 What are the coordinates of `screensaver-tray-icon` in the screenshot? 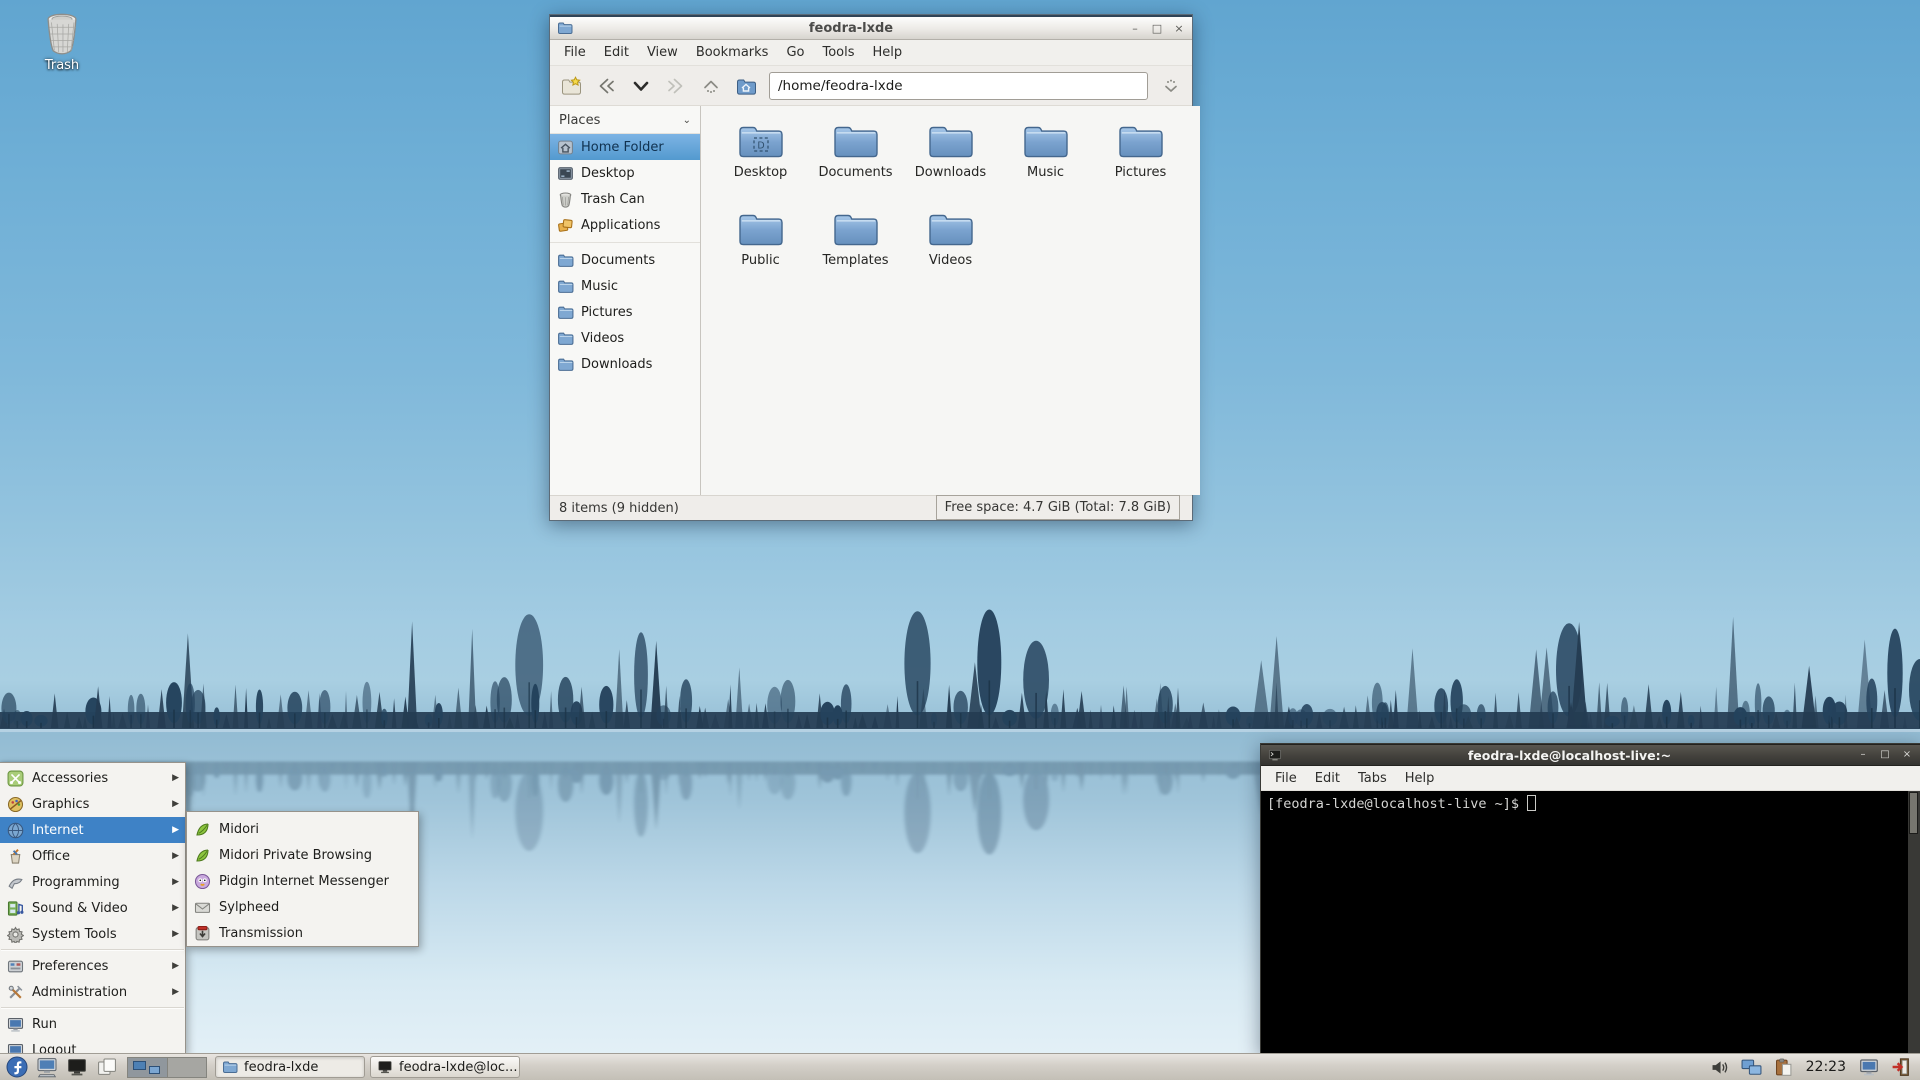 It's located at (1868, 1067).